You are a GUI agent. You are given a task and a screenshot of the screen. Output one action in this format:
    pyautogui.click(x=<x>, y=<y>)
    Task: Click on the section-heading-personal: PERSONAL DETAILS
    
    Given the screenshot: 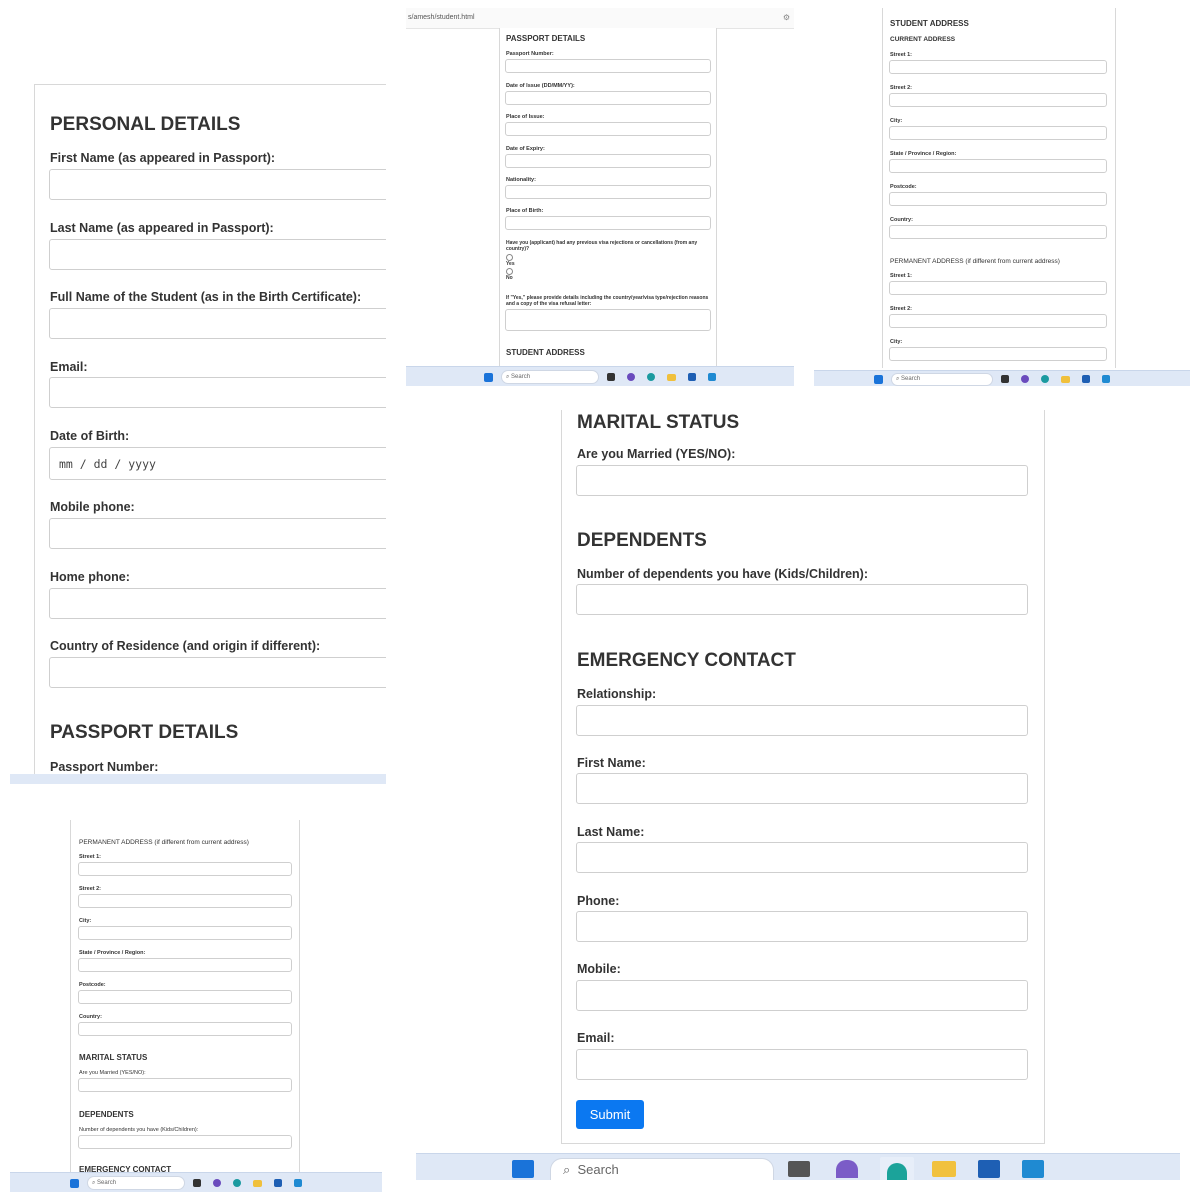 What is the action you would take?
    pyautogui.click(x=145, y=124)
    